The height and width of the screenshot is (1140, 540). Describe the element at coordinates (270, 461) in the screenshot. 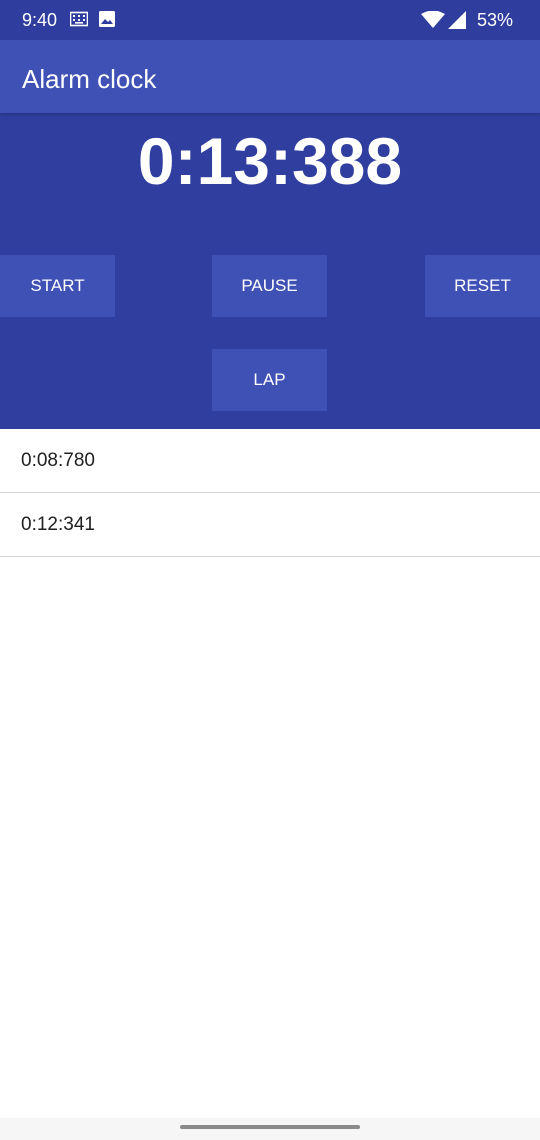

I see `lap-item: 0:08:780` at that location.